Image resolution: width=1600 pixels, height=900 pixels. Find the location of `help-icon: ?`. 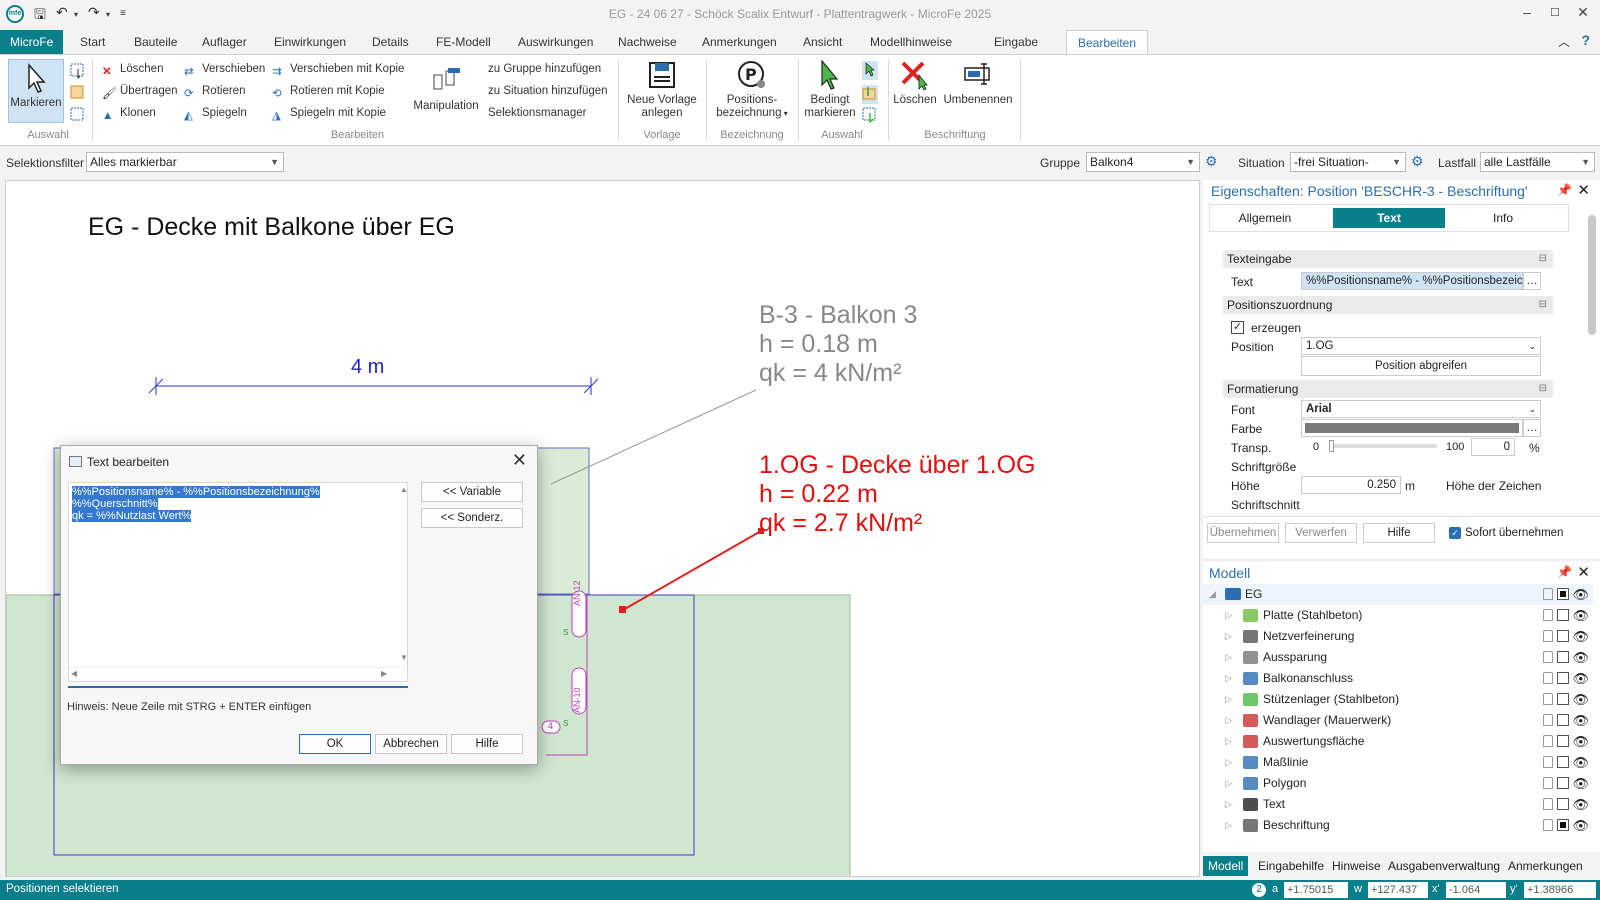

help-icon: ? is located at coordinates (1585, 40).